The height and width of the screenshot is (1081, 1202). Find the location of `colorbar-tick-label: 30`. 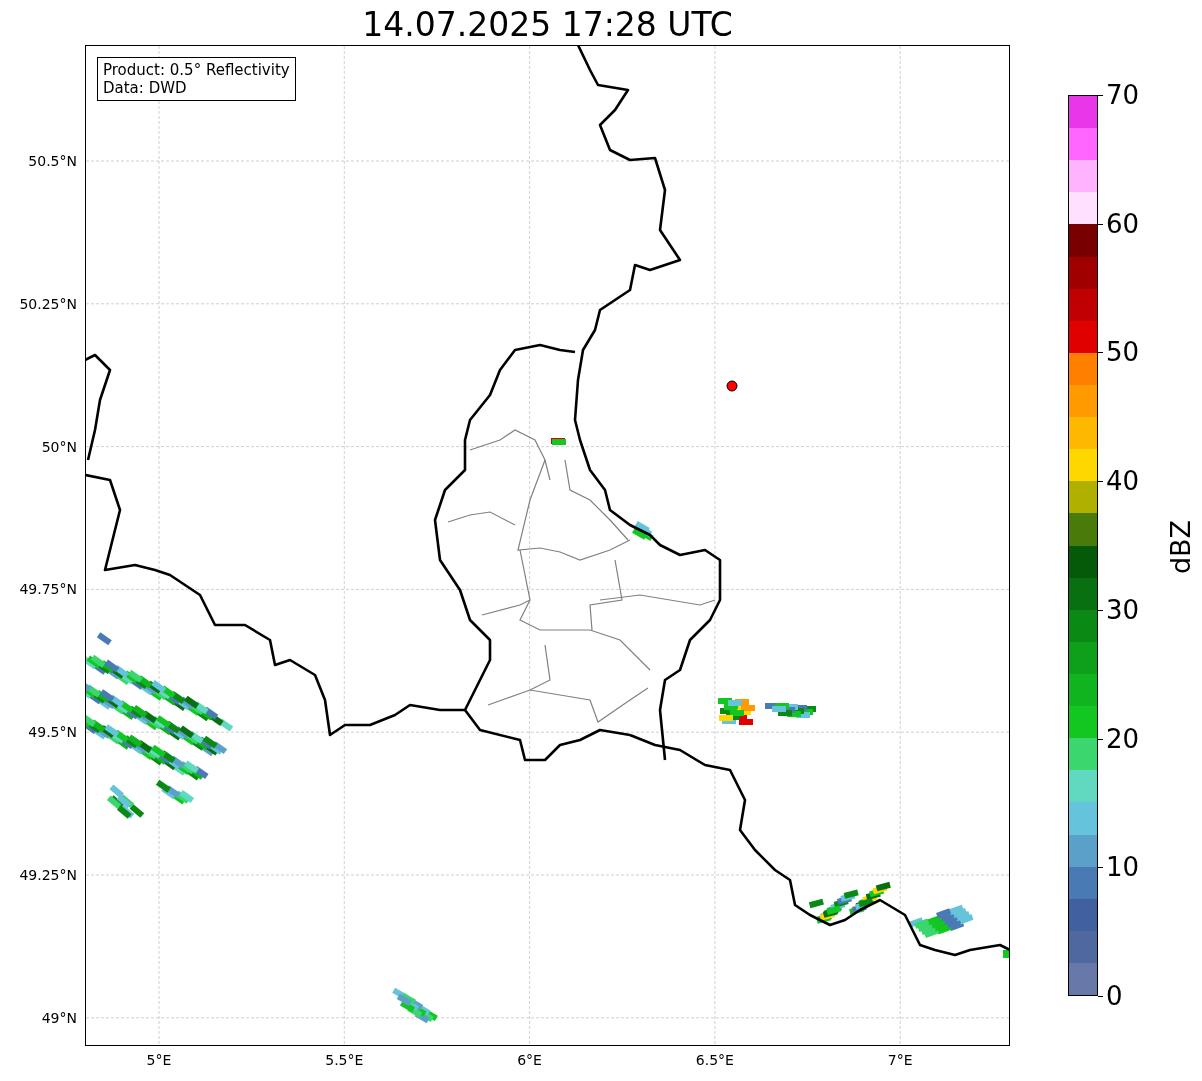

colorbar-tick-label: 30 is located at coordinates (1123, 609).